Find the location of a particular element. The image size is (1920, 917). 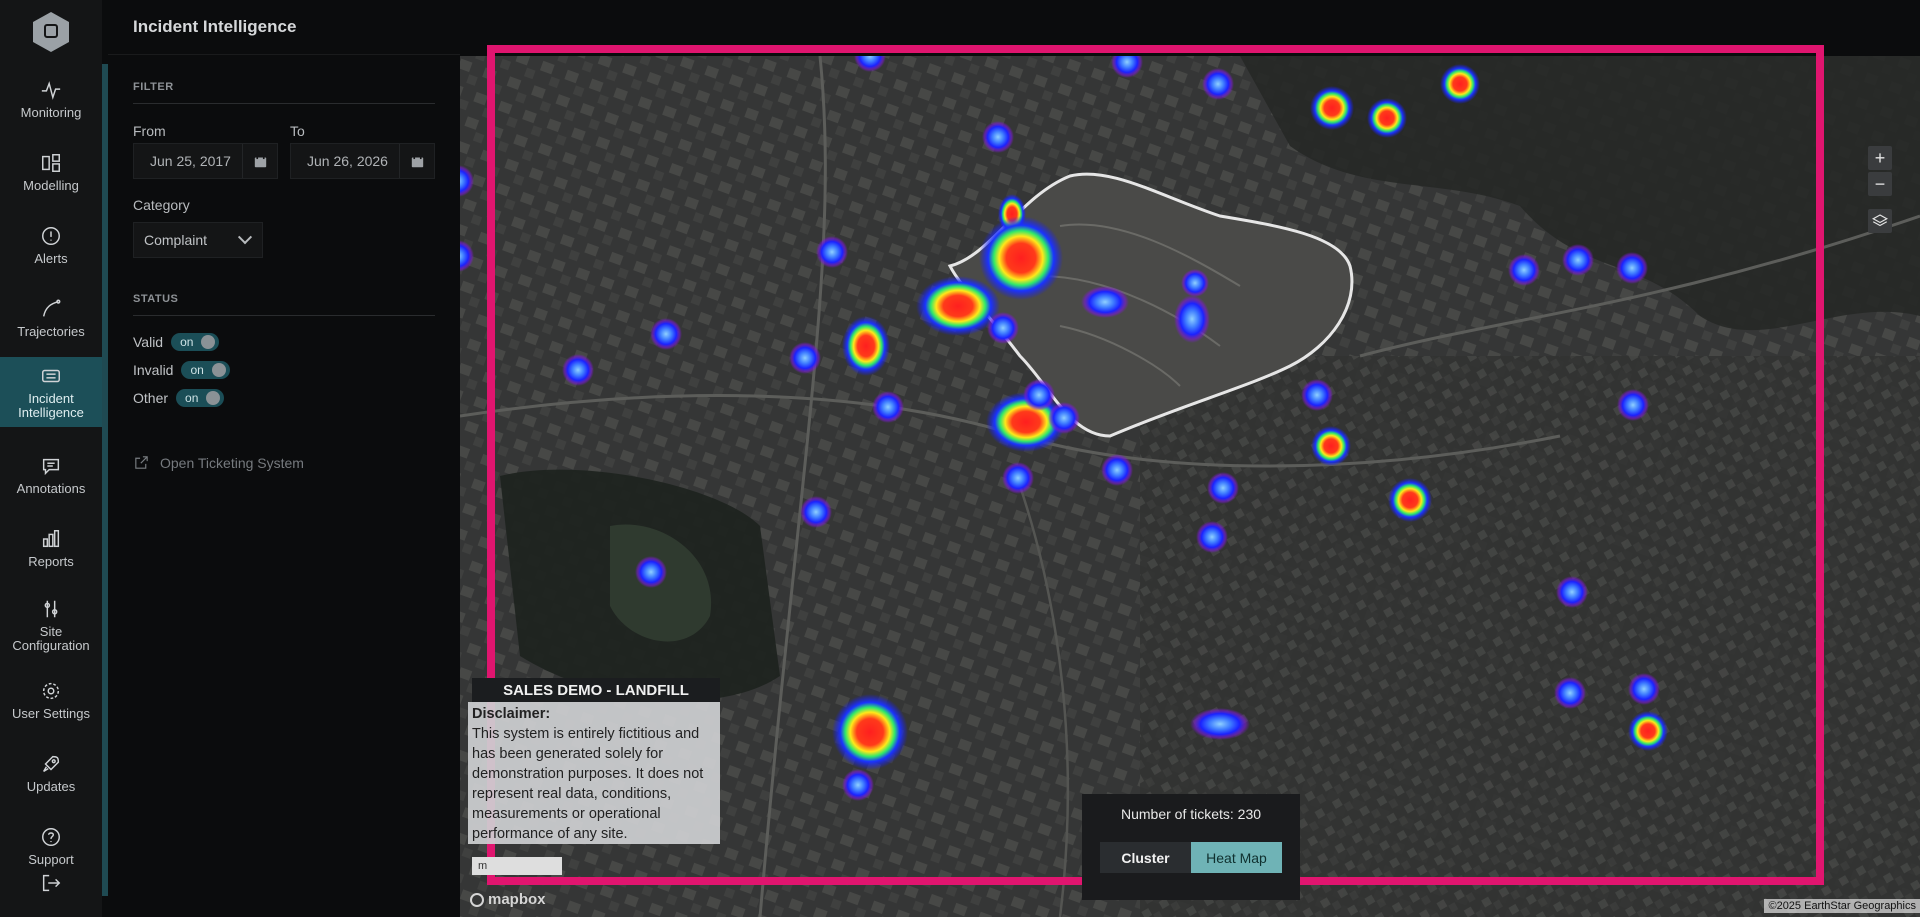

nav-item-incident-intelligence: Incident Intelligence is located at coordinates (51, 392).